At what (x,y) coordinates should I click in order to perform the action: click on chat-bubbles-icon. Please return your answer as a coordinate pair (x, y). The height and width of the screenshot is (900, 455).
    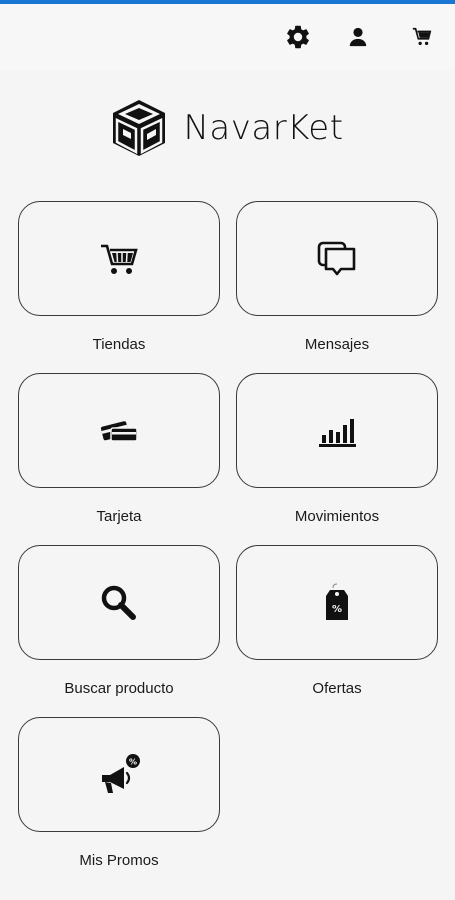
    Looking at the image, I should click on (336, 258).